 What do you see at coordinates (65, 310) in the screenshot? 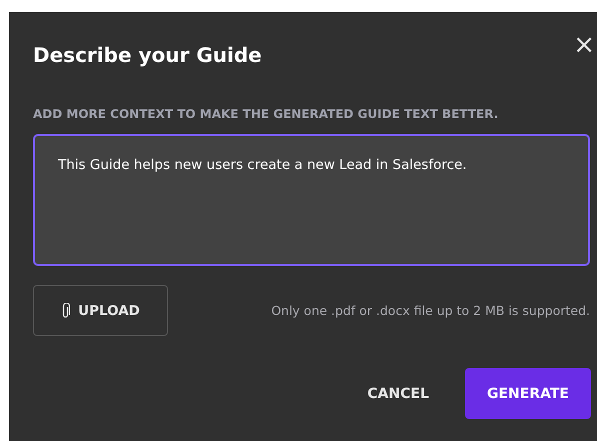
I see `paperclip-icon` at bounding box center [65, 310].